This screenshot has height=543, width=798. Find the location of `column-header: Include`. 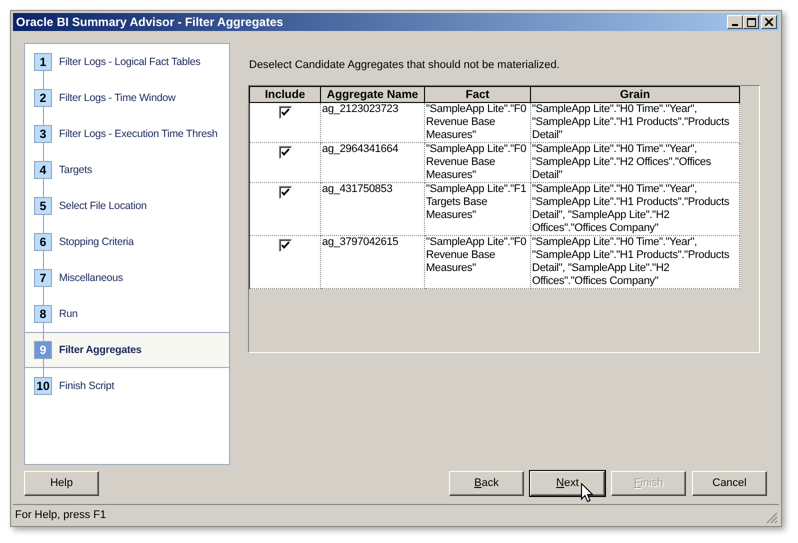

column-header: Include is located at coordinates (285, 94).